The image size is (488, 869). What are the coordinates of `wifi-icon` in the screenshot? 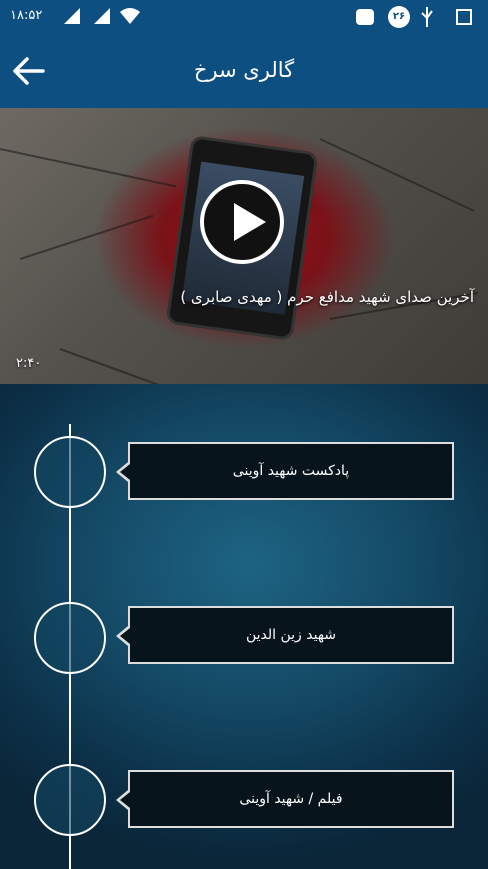 It's located at (130, 16).